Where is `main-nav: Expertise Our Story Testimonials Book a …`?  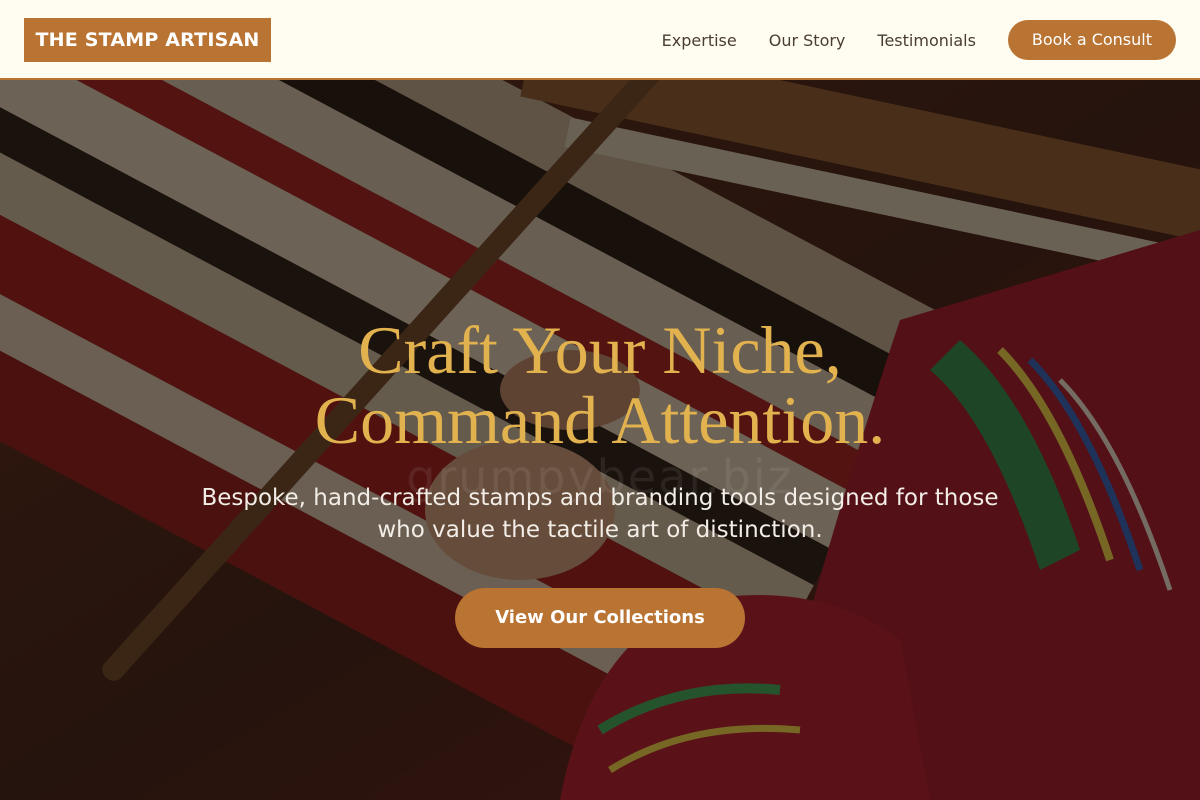 main-nav: Expertise Our Story Testimonials Book a … is located at coordinates (919, 40).